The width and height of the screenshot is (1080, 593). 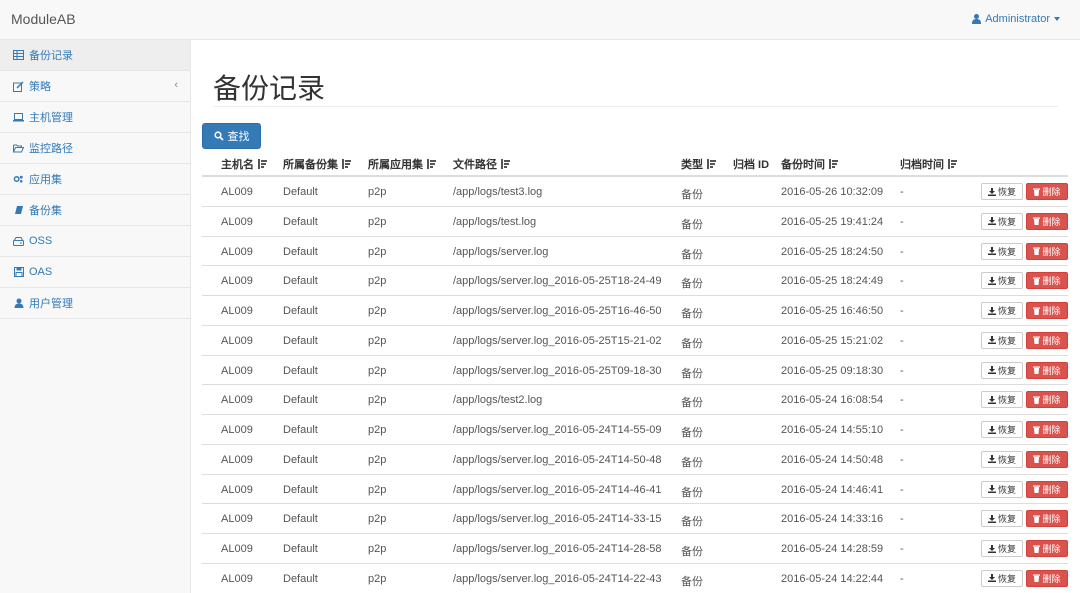 What do you see at coordinates (832, 400) in the screenshot?
I see `table-cell: 2016-05-24 16:08:54` at bounding box center [832, 400].